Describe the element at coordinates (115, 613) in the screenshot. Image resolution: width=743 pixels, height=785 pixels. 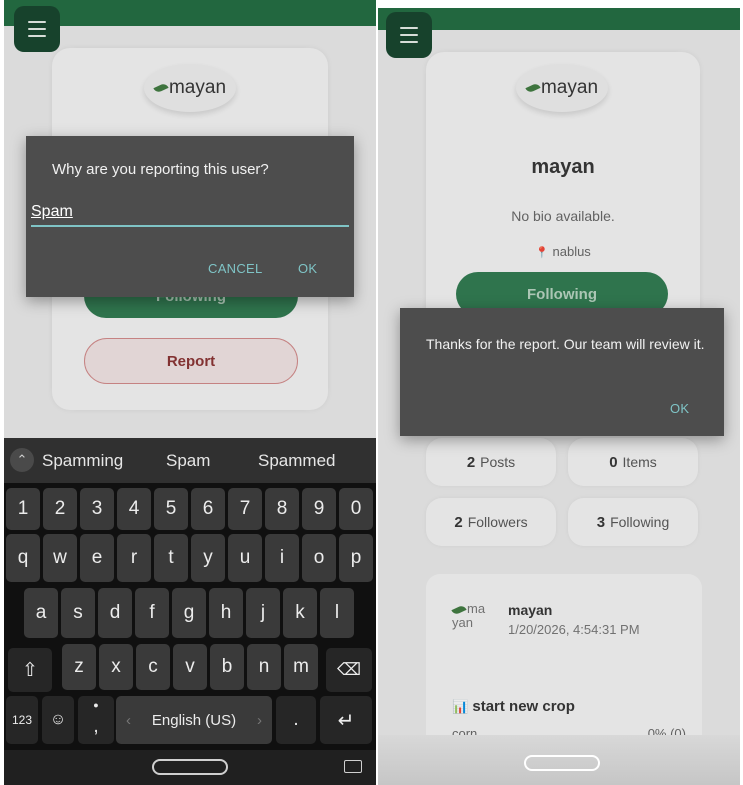
I see `key-d: d` at that location.